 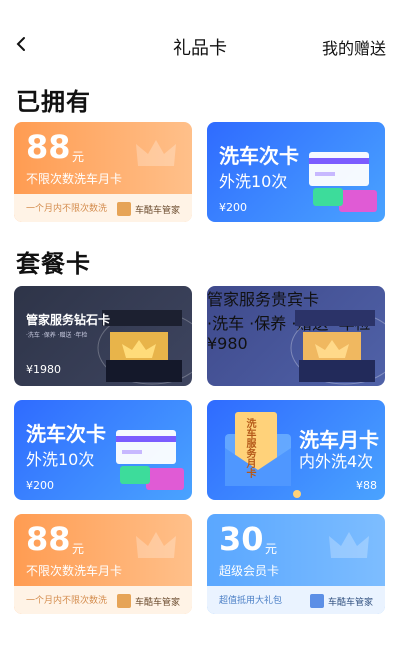 What do you see at coordinates (43, 369) in the screenshot?
I see `card-price: ¥1980` at bounding box center [43, 369].